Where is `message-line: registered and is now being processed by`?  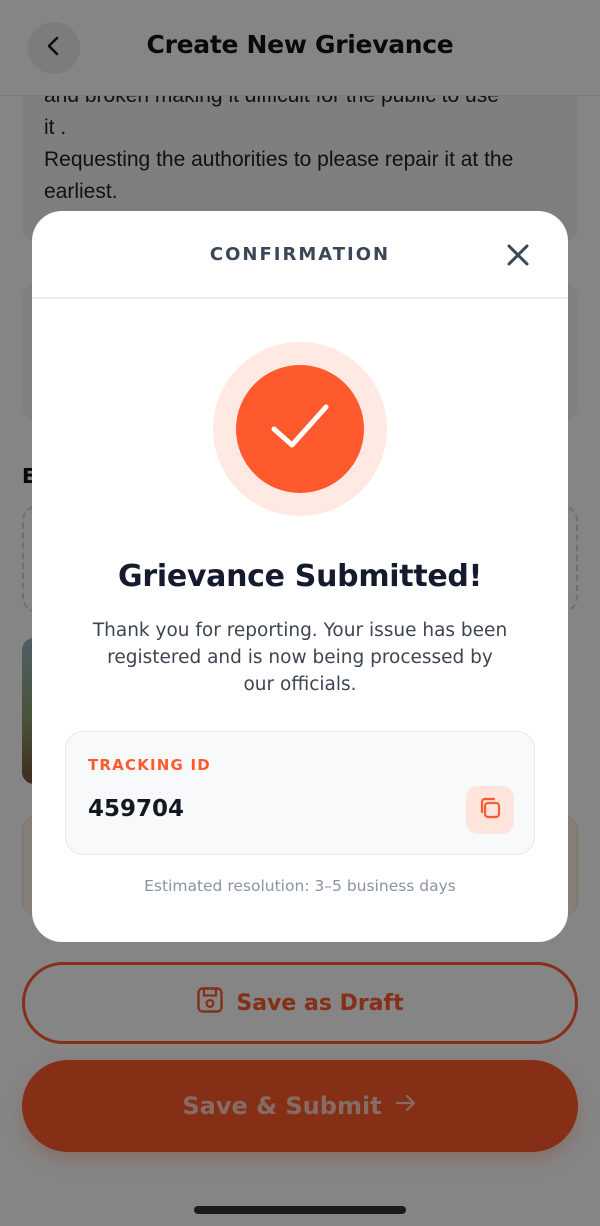
message-line: registered and is now being processed by is located at coordinates (300, 657).